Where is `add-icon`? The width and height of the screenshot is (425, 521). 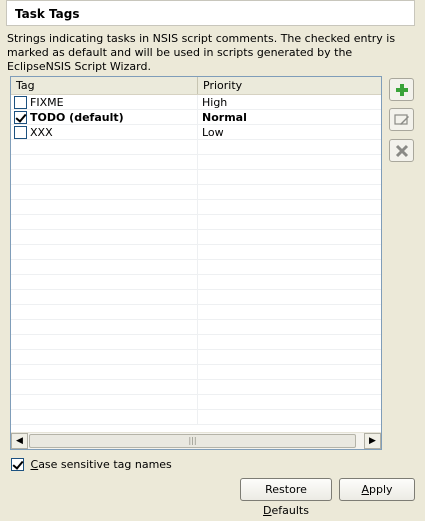 add-icon is located at coordinates (402, 90).